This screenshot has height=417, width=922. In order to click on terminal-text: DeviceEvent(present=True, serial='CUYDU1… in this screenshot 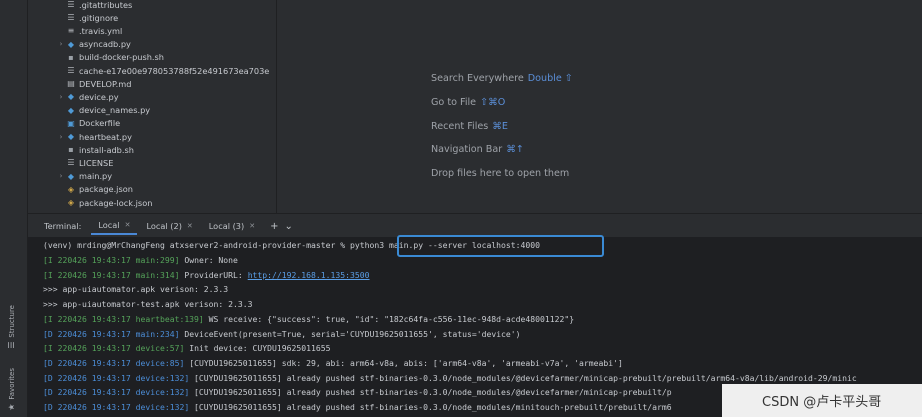, I will do `click(350, 333)`.